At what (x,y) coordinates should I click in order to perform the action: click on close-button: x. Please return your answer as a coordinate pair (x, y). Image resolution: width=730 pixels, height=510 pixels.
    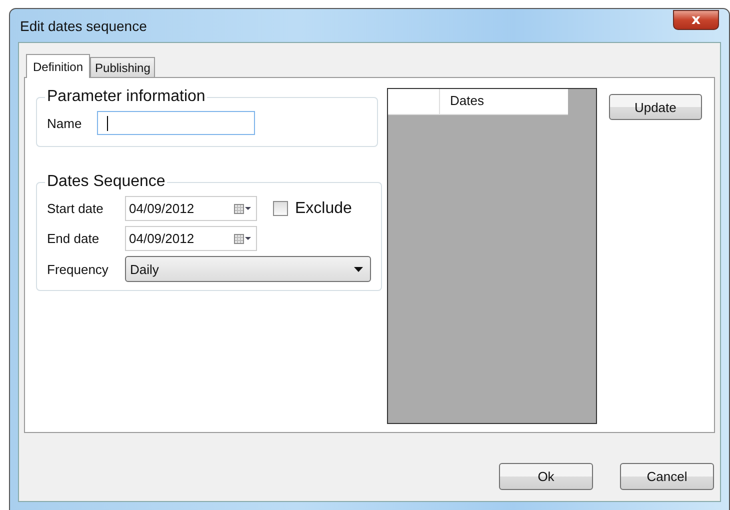
    Looking at the image, I should click on (696, 20).